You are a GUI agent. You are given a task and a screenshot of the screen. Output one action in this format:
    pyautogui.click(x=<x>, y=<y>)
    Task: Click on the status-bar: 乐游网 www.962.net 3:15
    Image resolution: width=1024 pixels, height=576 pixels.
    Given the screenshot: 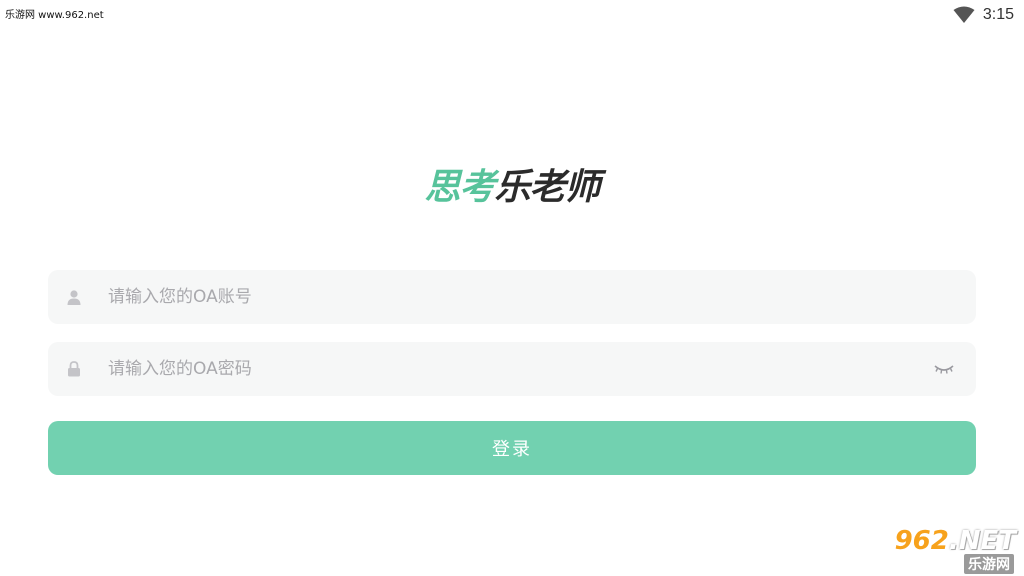 What is the action you would take?
    pyautogui.click(x=512, y=15)
    